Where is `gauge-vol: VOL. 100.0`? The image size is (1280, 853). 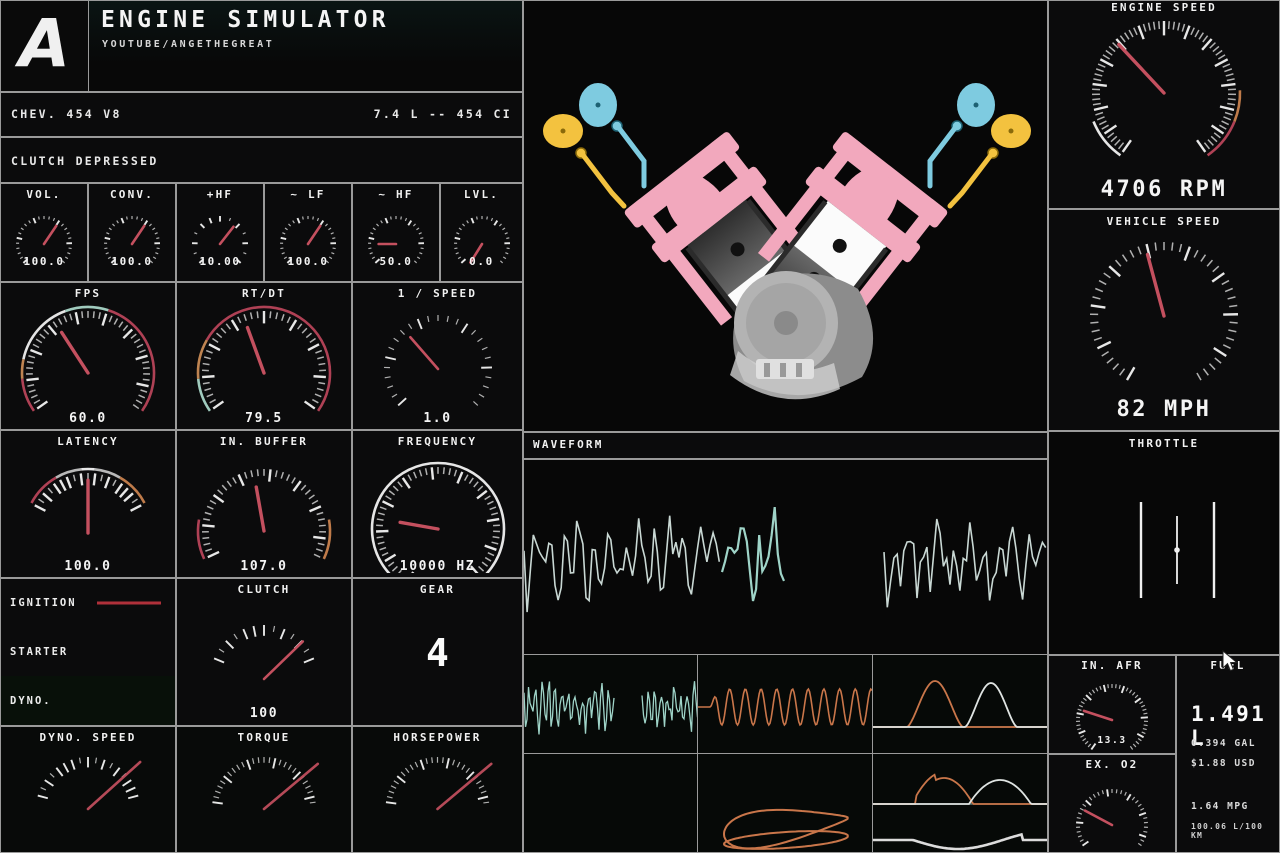 gauge-vol: VOL. 100.0 is located at coordinates (44, 232).